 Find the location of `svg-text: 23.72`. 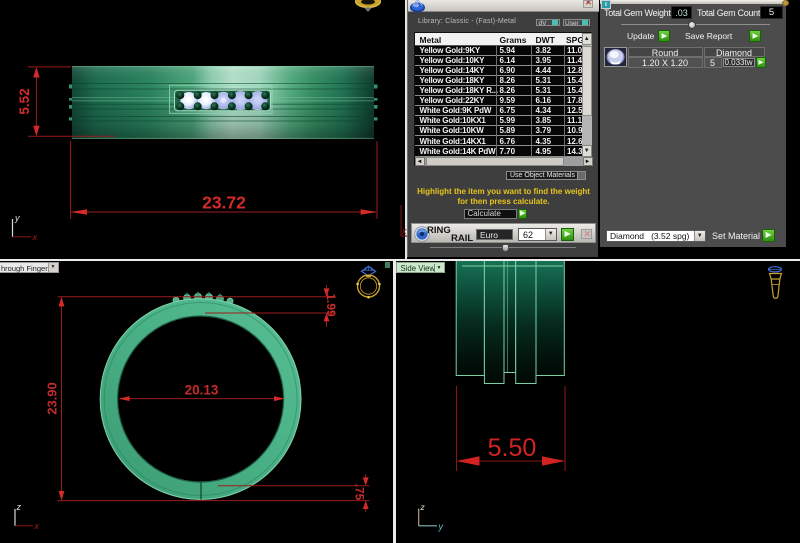

svg-text: 23.72 is located at coordinates (224, 203).